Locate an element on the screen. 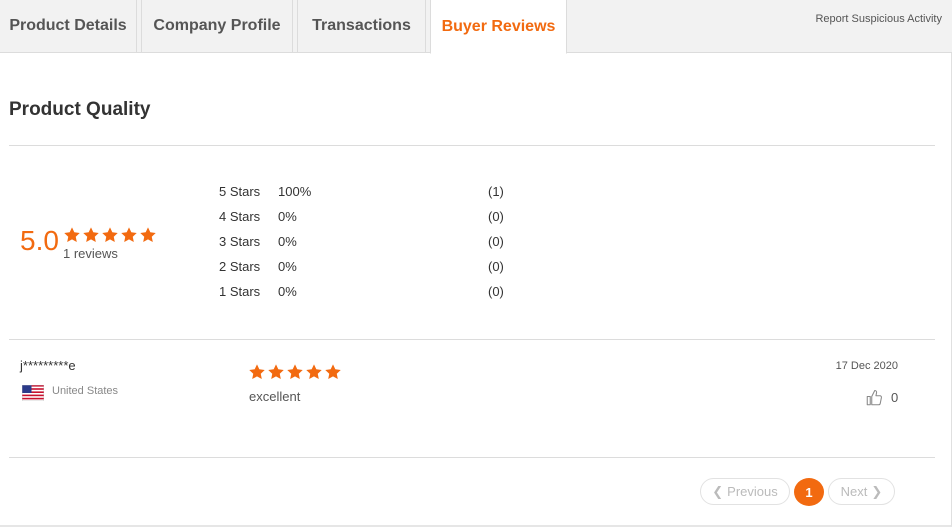  previous-label: Previous is located at coordinates (752, 491).